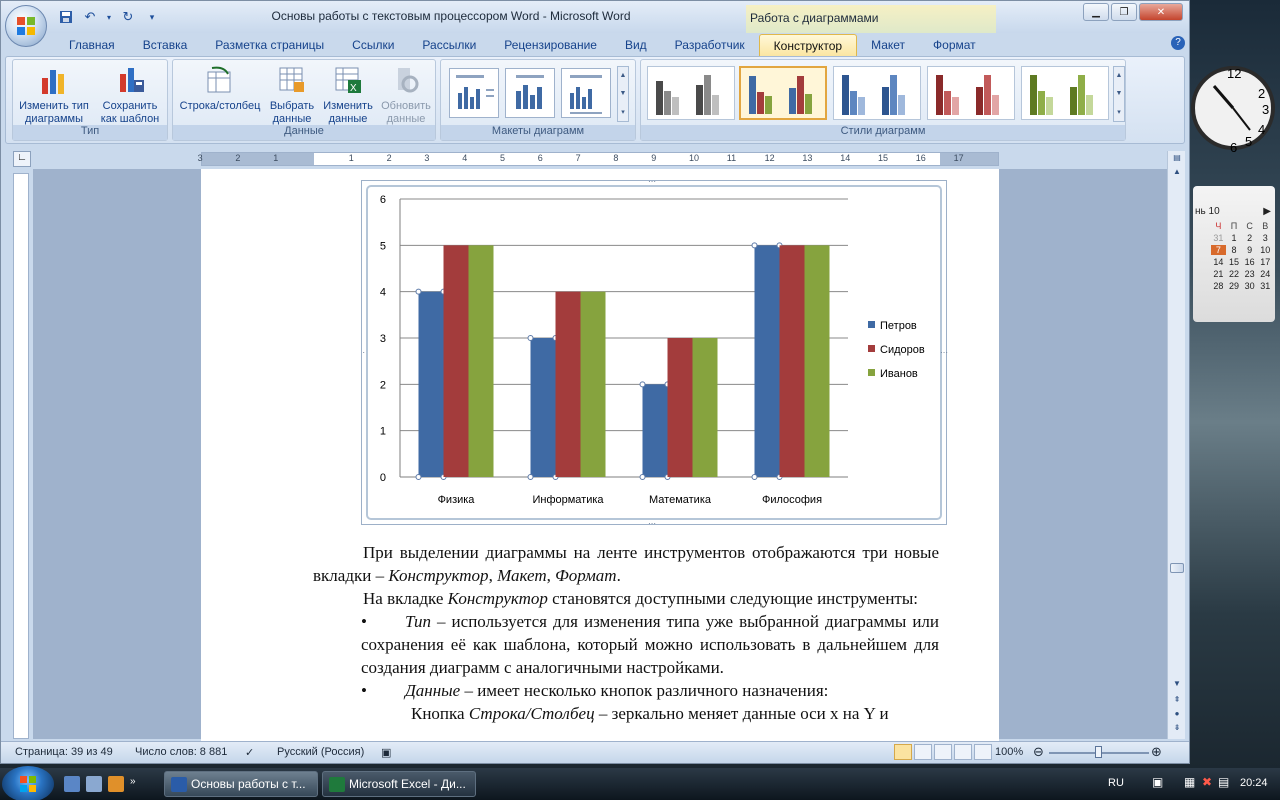 The width and height of the screenshot is (1280, 800). Describe the element at coordinates (152, 17) in the screenshot. I see `customize-qat-icon: ▾` at that location.